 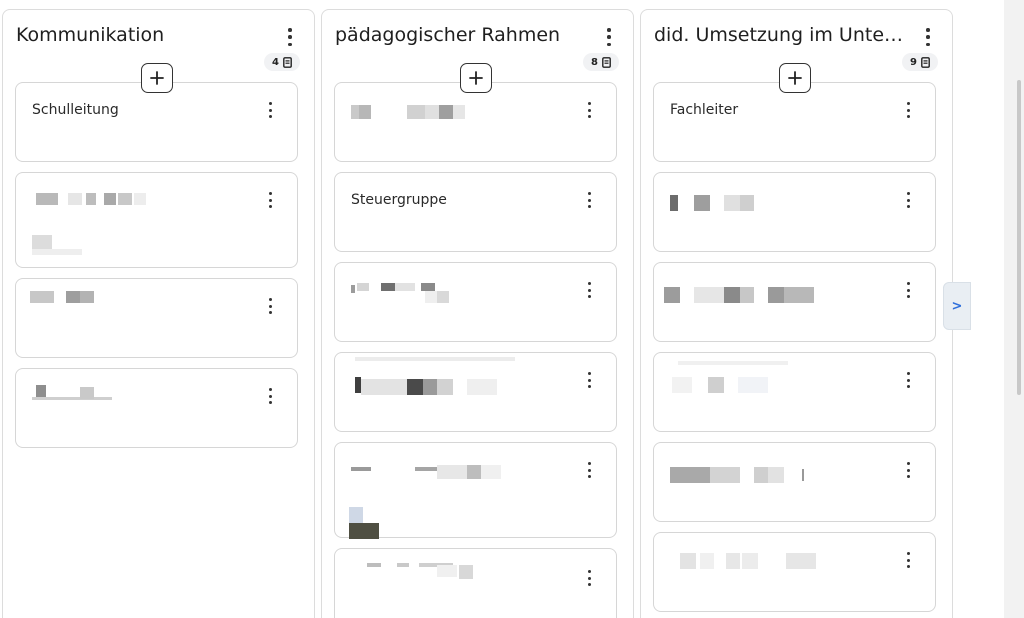 I want to click on card: Steuergruppe, so click(x=475, y=212).